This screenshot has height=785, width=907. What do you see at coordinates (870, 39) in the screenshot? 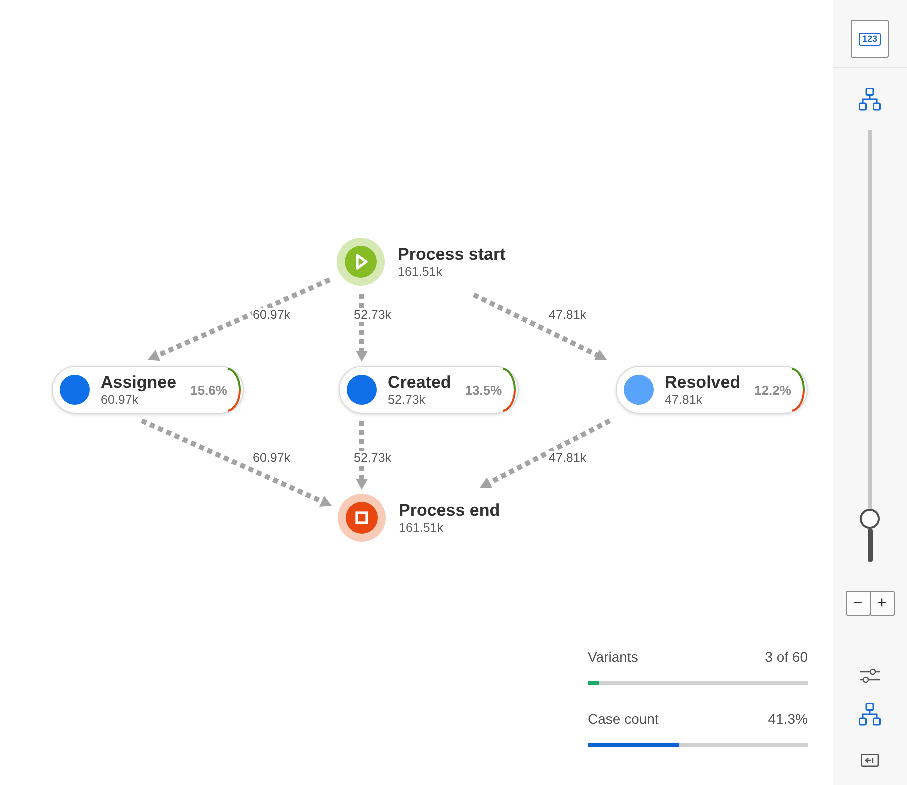
I see `numbers-button: 123` at bounding box center [870, 39].